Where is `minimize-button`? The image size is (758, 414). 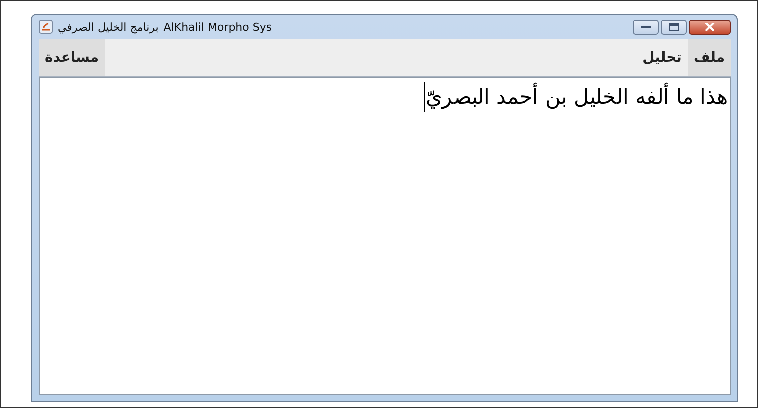
minimize-button is located at coordinates (646, 27).